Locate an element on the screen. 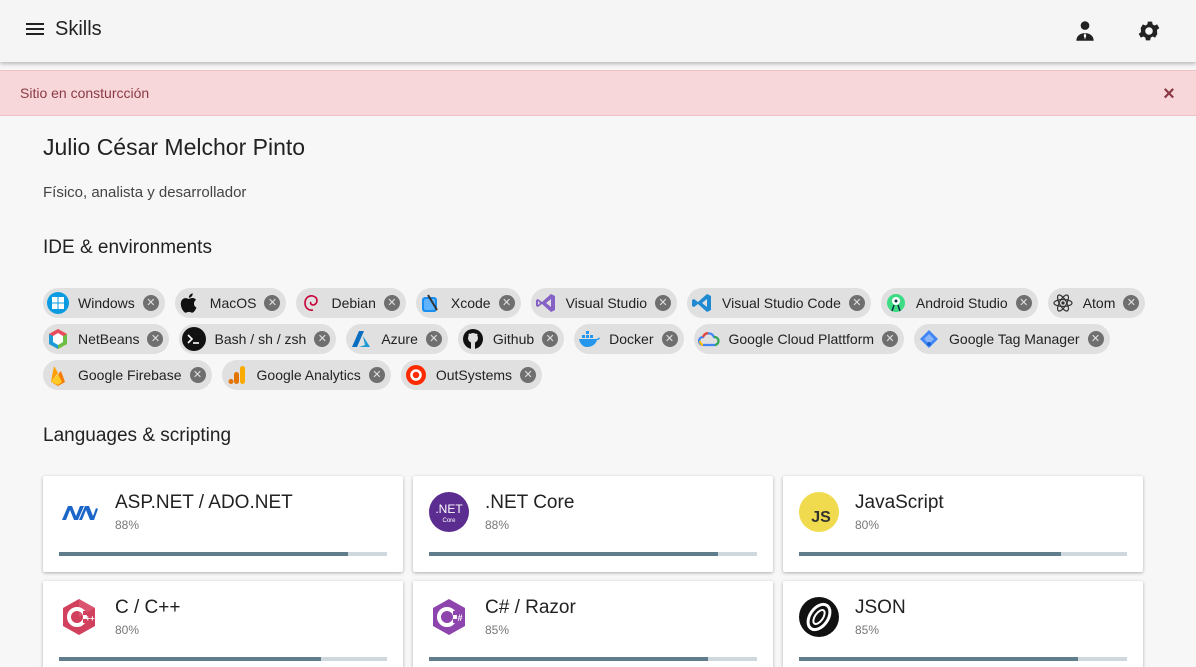 This screenshot has width=1196, height=667. profile-name: Julio César Melchor Pinto is located at coordinates (174, 147).